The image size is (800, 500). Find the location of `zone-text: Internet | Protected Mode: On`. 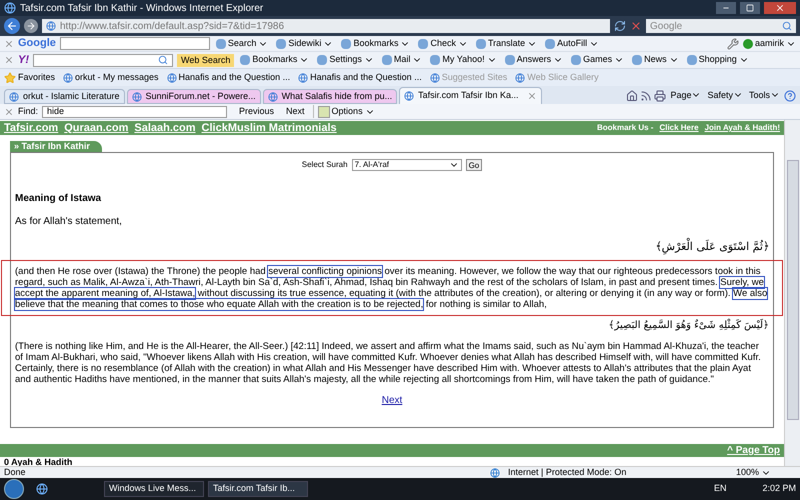

zone-text: Internet | Protected Mode: On is located at coordinates (568, 472).